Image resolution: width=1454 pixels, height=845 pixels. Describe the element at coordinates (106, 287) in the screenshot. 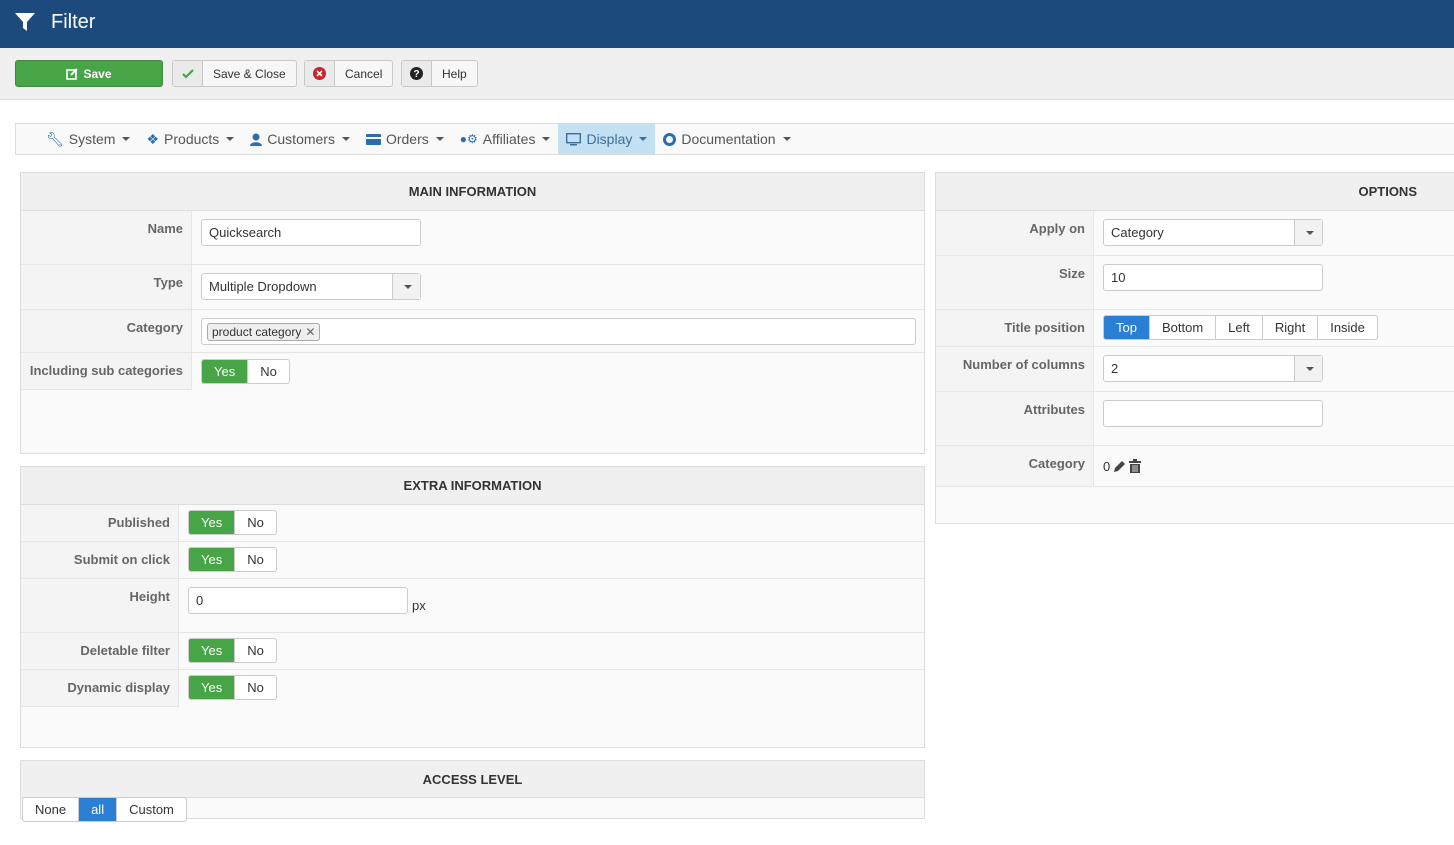

I see `field-label: Type` at that location.